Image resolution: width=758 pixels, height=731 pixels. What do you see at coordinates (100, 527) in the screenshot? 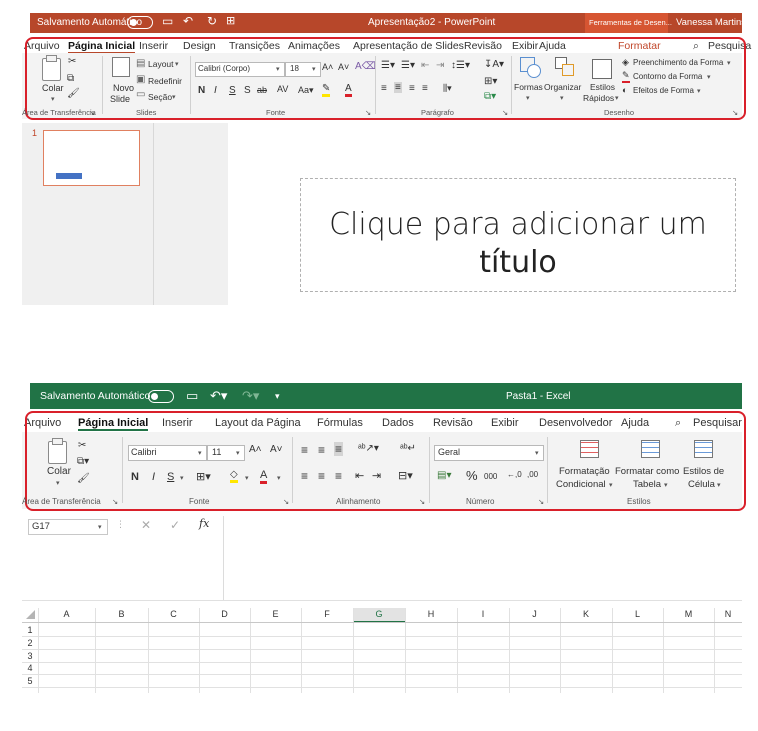
I see `name-box-dropdown-icon: ▾` at bounding box center [100, 527].